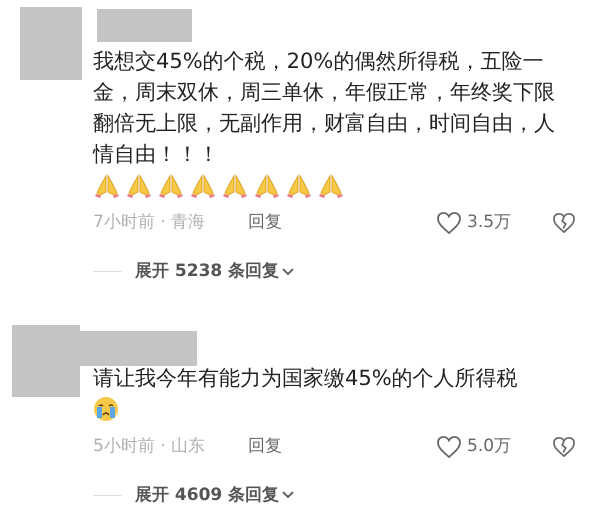 This screenshot has width=600, height=506. I want to click on comment-text: 请让我今年有能力为国家缴45%的个人所得税, so click(306, 378).